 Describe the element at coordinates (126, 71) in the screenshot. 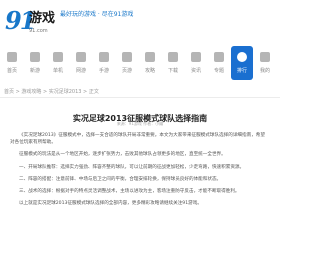

I see `nav-item-label: 页游` at that location.